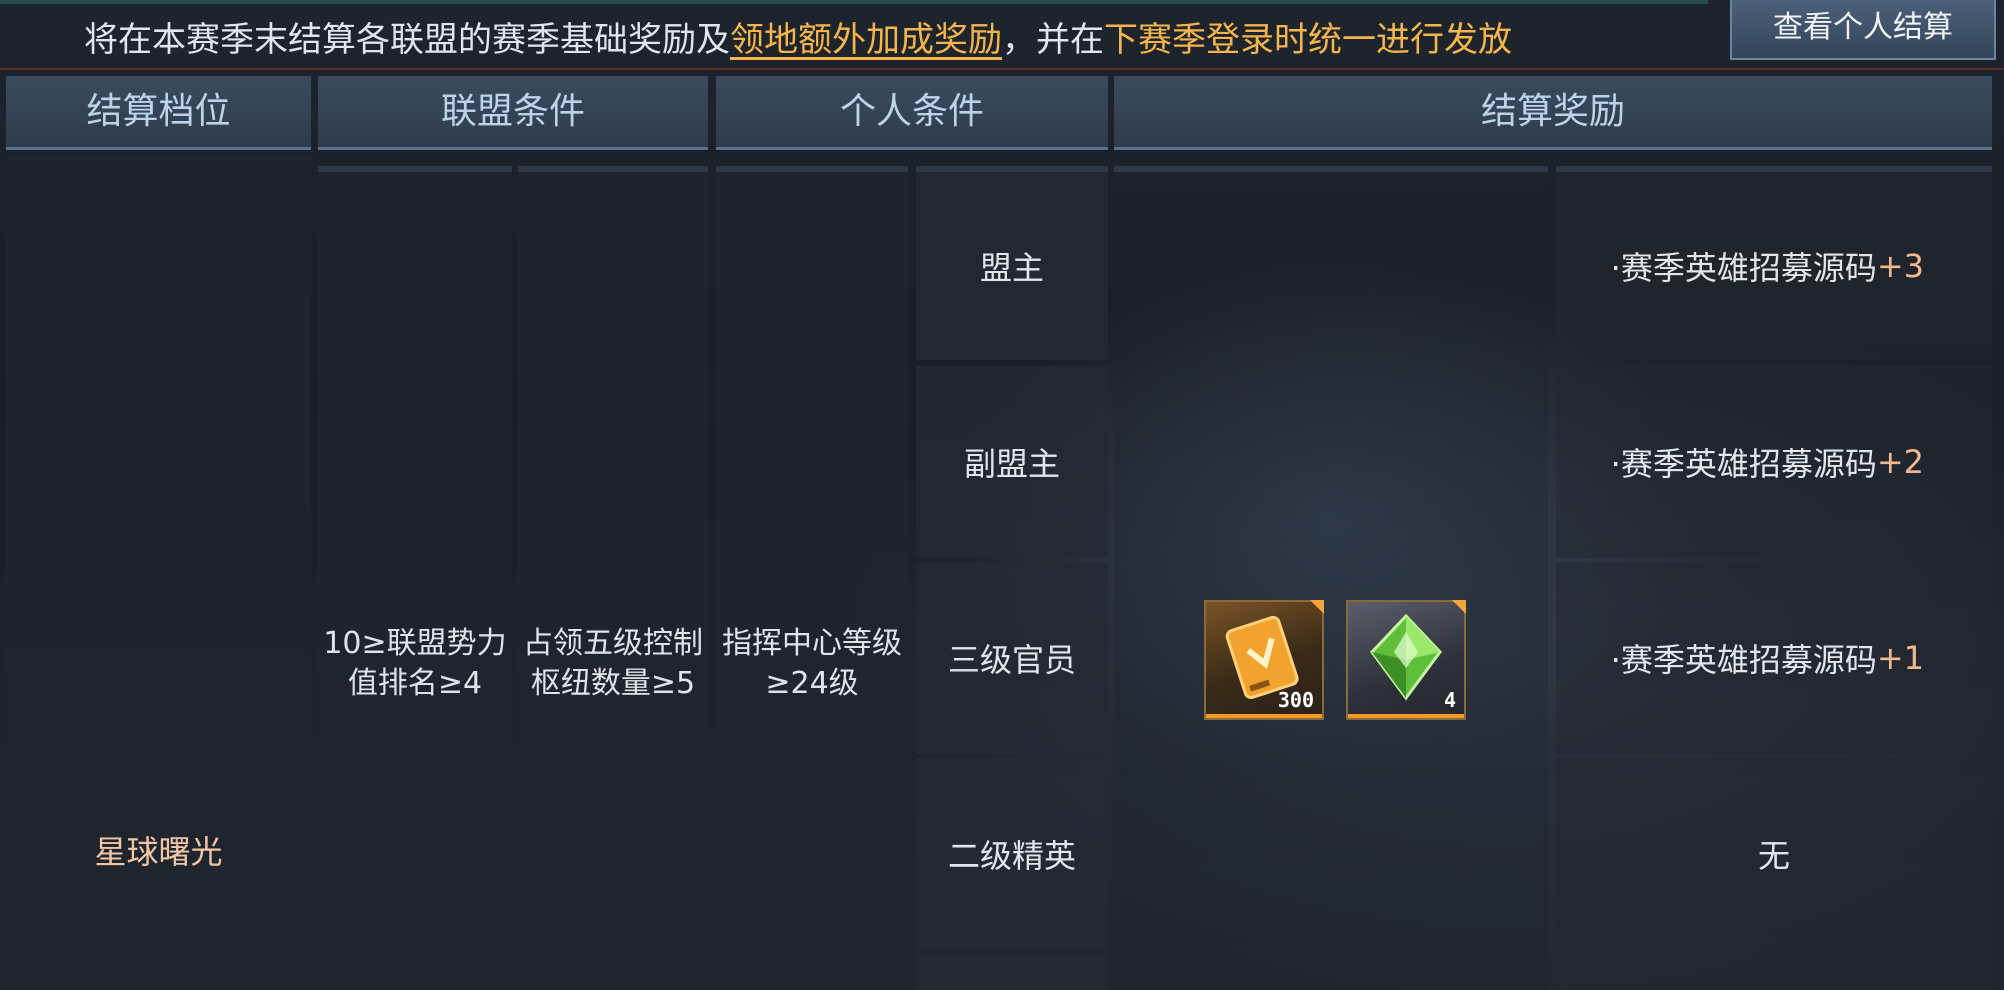  Describe the element at coordinates (415, 683) in the screenshot. I see `alliance-power-rank-line2: 值排名≥4` at that location.